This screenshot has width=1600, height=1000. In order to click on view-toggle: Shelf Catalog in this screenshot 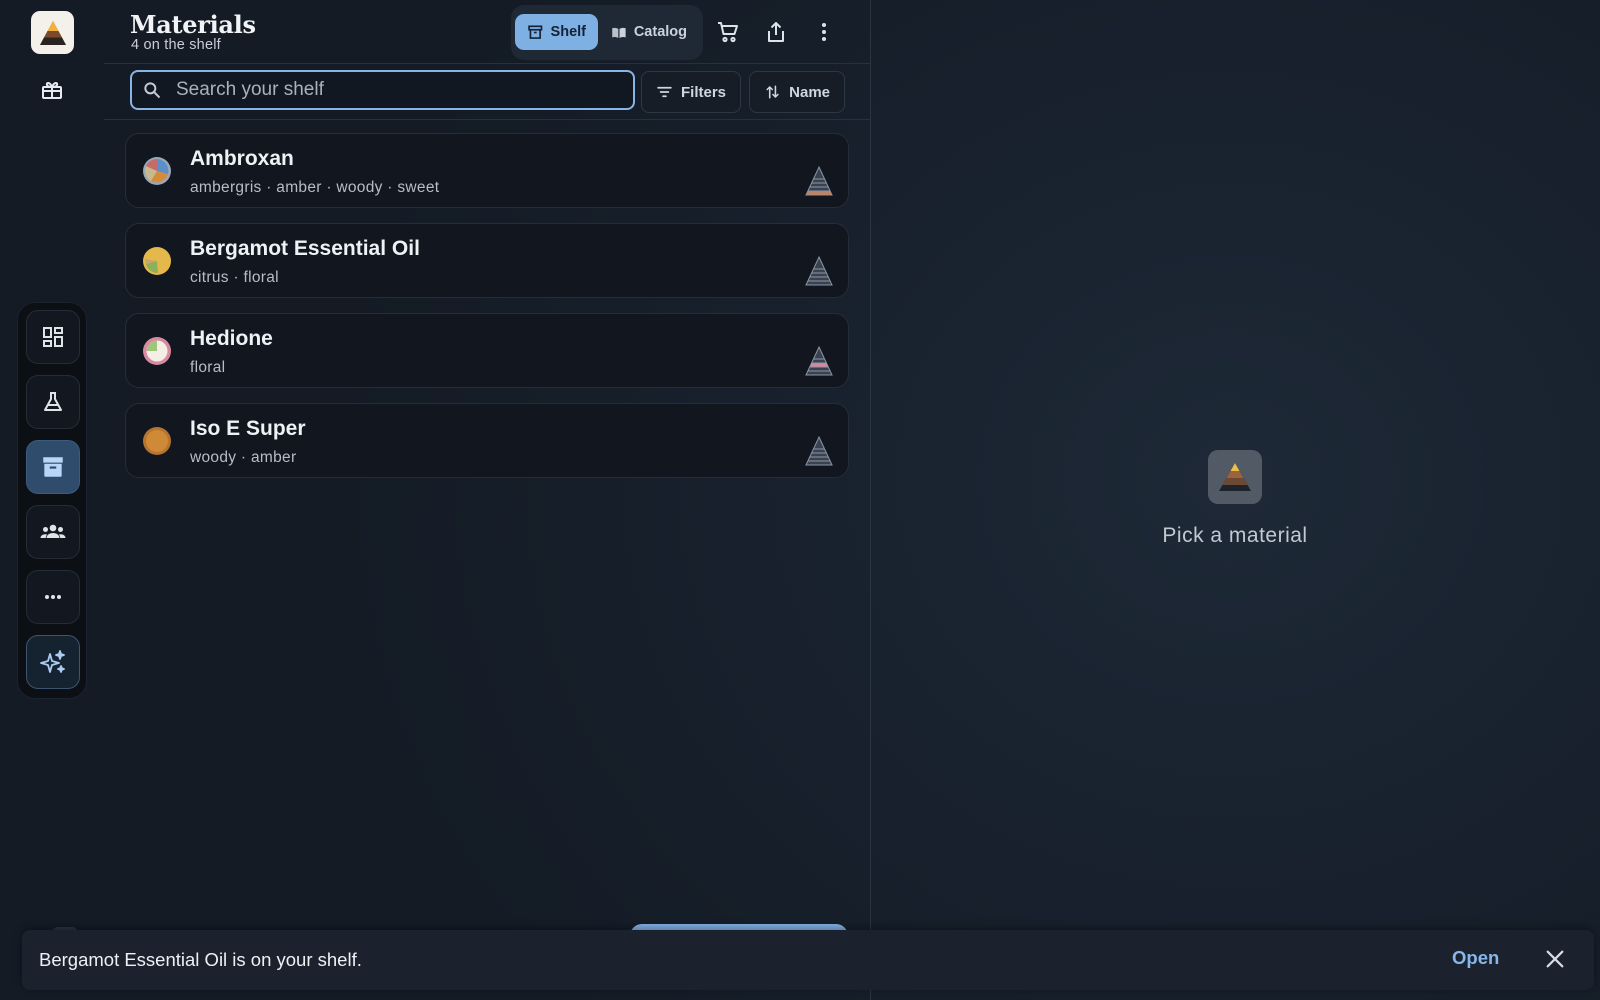, I will do `click(607, 32)`.